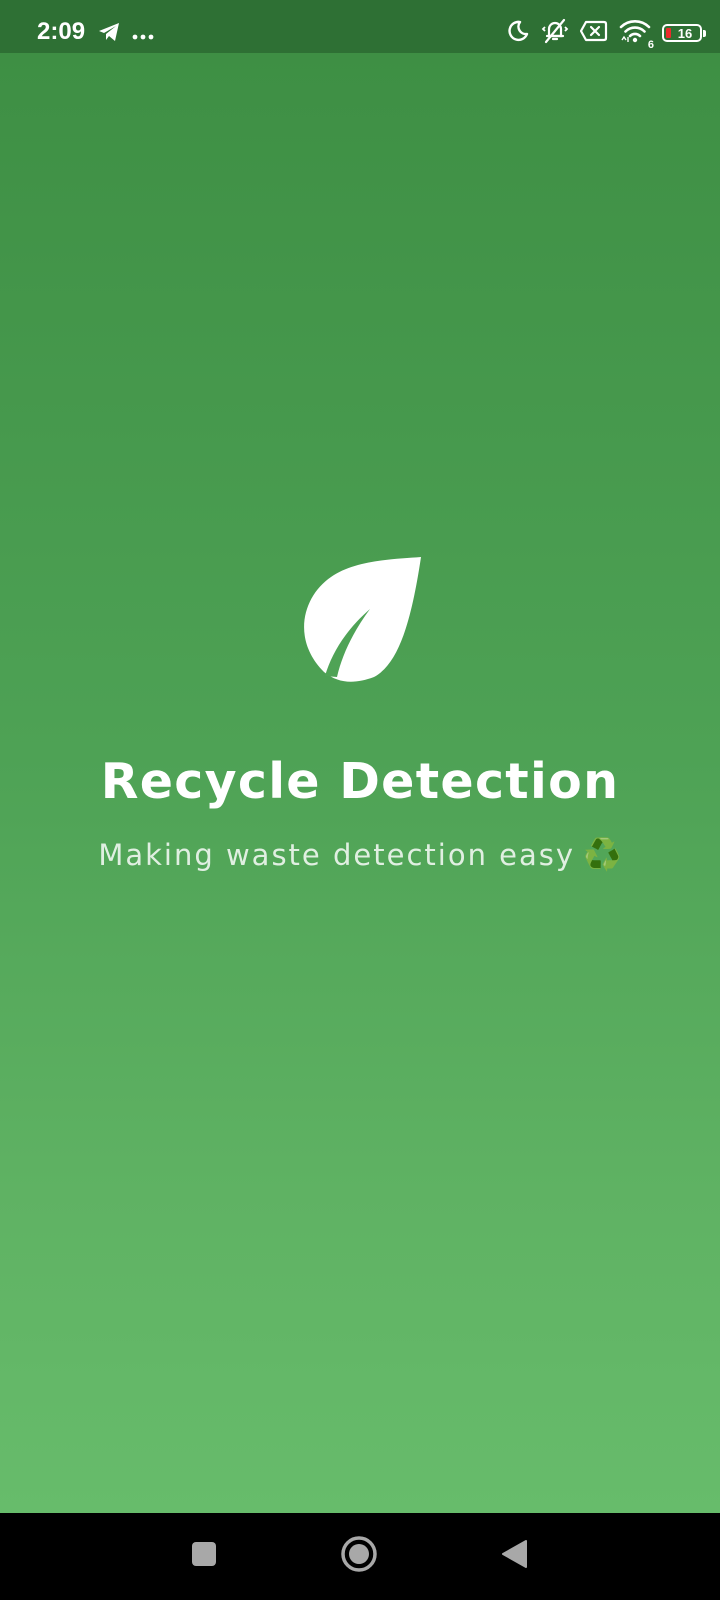  What do you see at coordinates (61, 31) in the screenshot?
I see `status-time: 2:09` at bounding box center [61, 31].